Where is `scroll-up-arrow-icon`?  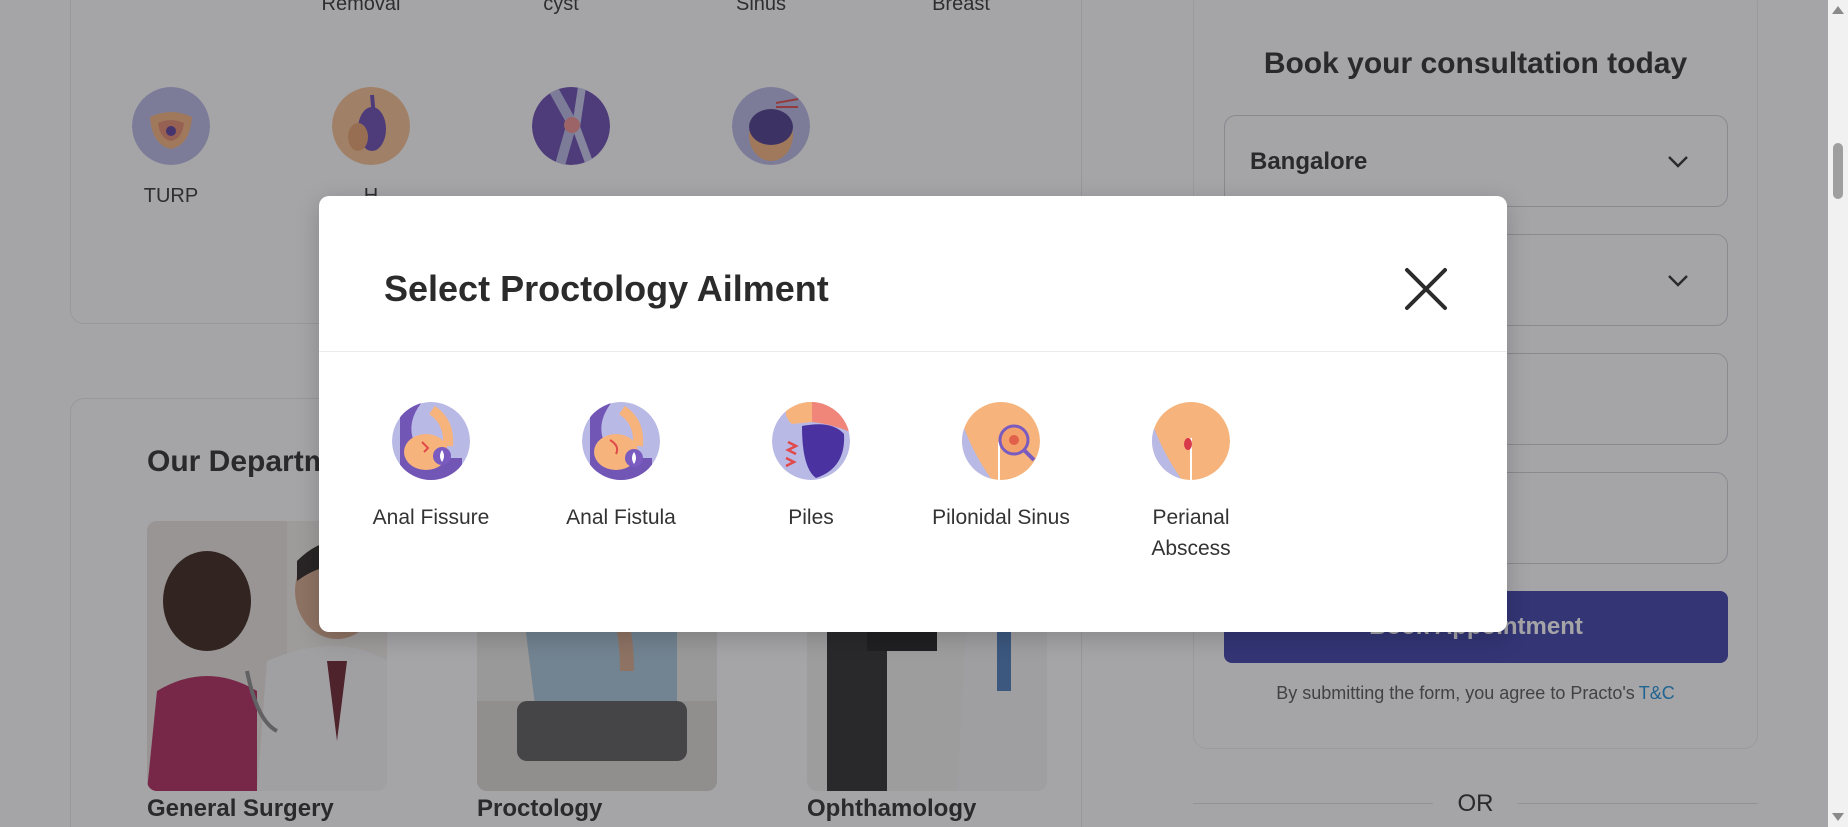
scroll-up-arrow-icon is located at coordinates (1838, 10).